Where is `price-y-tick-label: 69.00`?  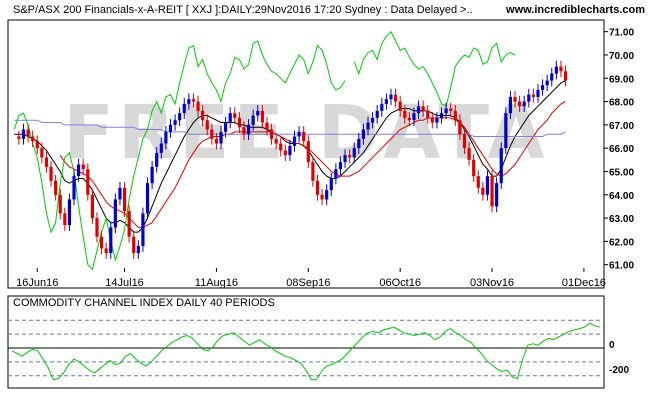
price-y-tick-label: 69.00 is located at coordinates (621, 79).